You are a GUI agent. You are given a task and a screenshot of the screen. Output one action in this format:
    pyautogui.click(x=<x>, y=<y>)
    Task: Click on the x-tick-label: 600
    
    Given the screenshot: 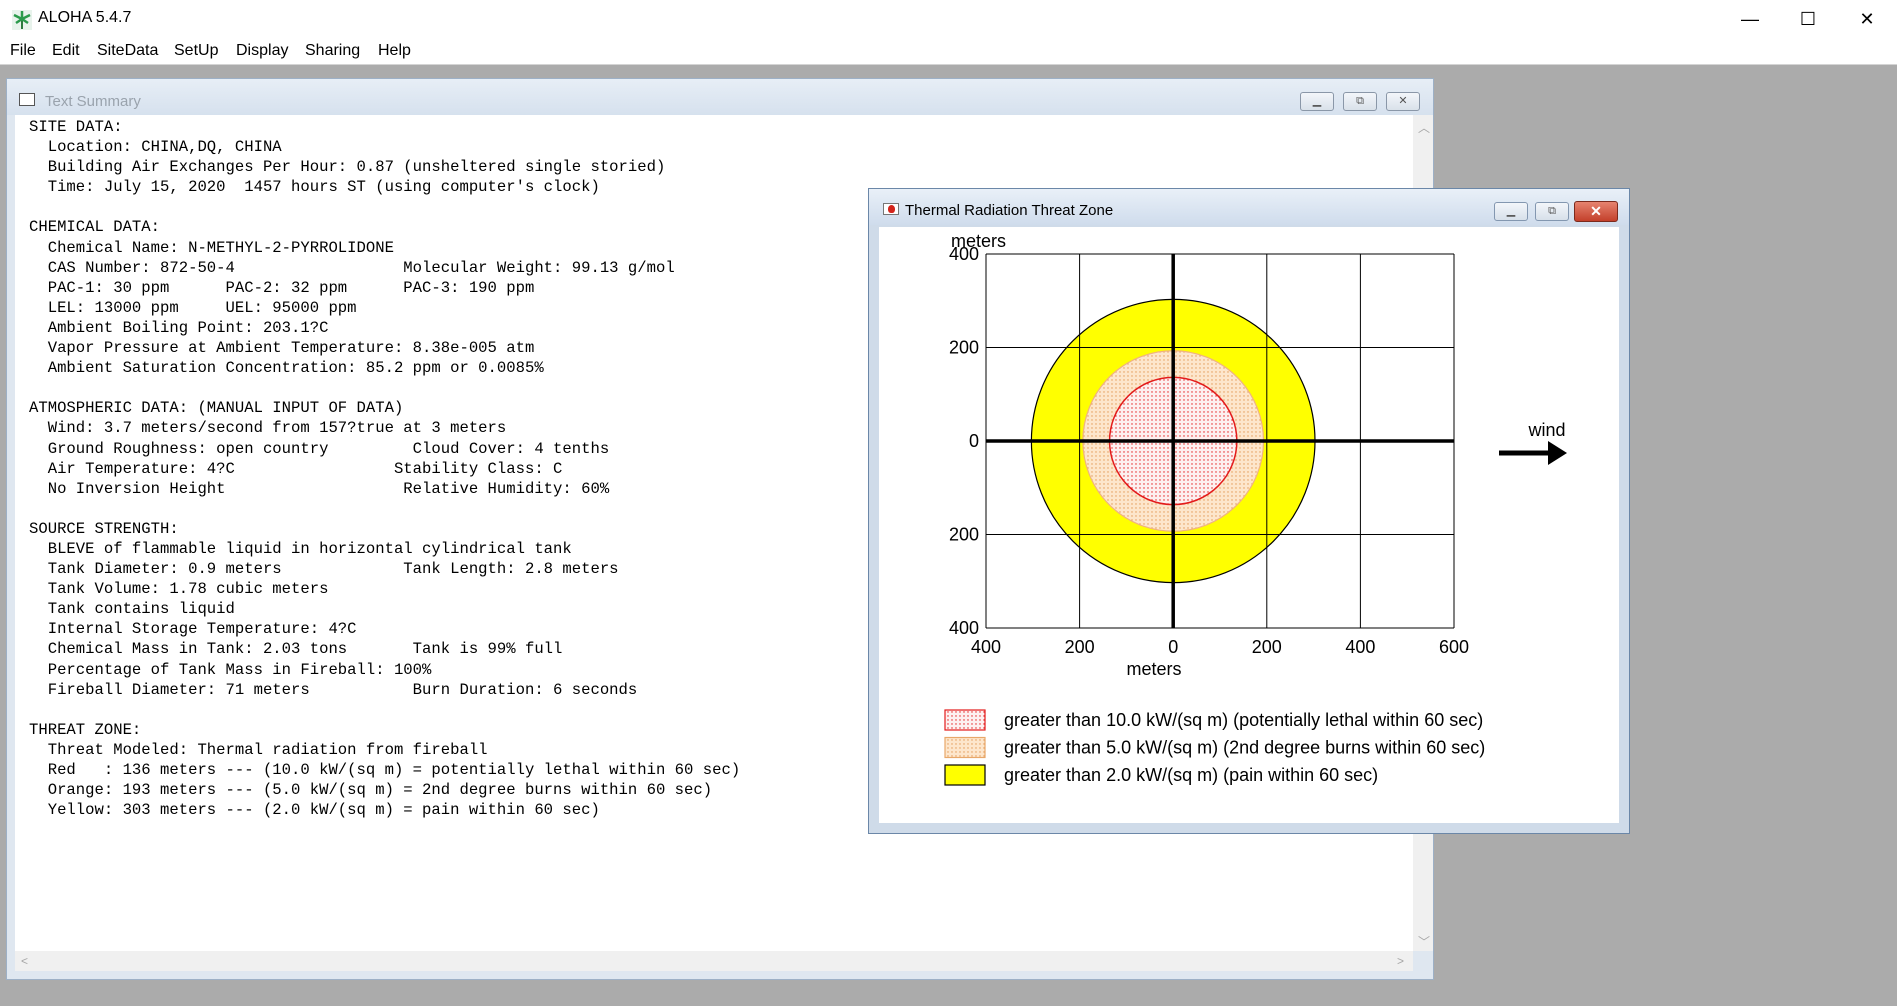 What is the action you would take?
    pyautogui.click(x=1454, y=647)
    